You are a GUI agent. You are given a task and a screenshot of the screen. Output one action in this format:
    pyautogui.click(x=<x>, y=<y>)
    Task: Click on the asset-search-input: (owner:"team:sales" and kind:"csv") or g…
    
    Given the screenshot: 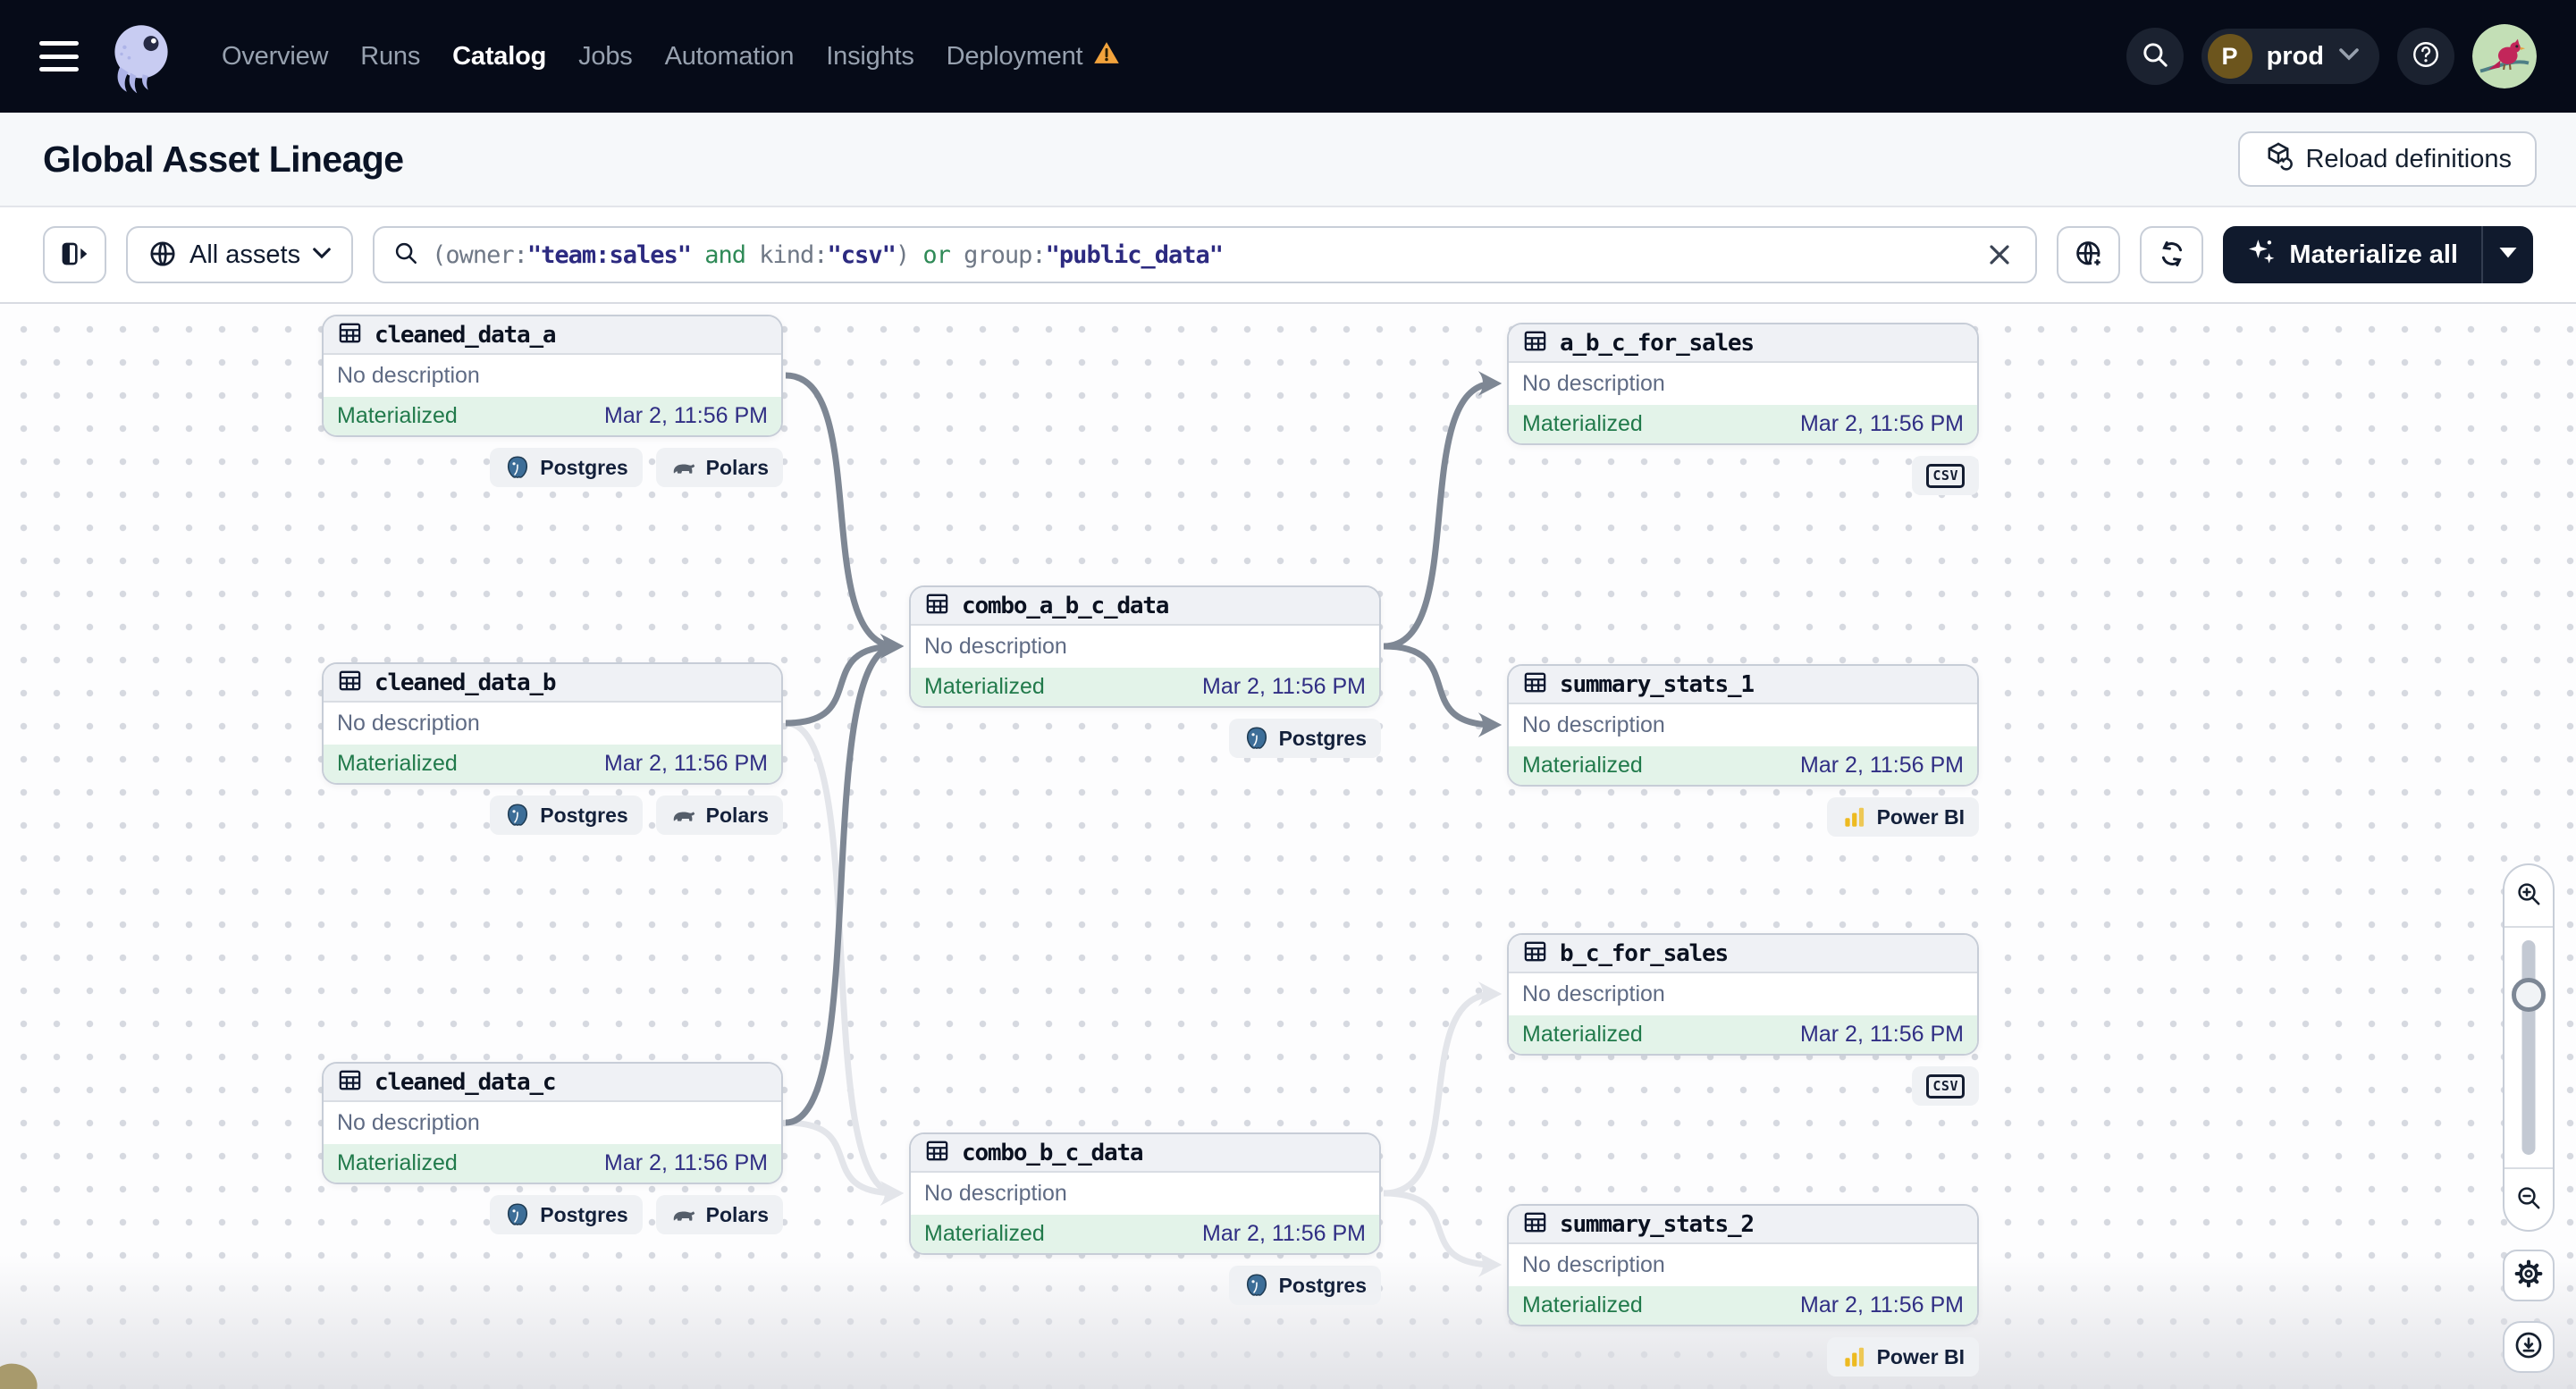 What is the action you would take?
    pyautogui.click(x=1206, y=254)
    